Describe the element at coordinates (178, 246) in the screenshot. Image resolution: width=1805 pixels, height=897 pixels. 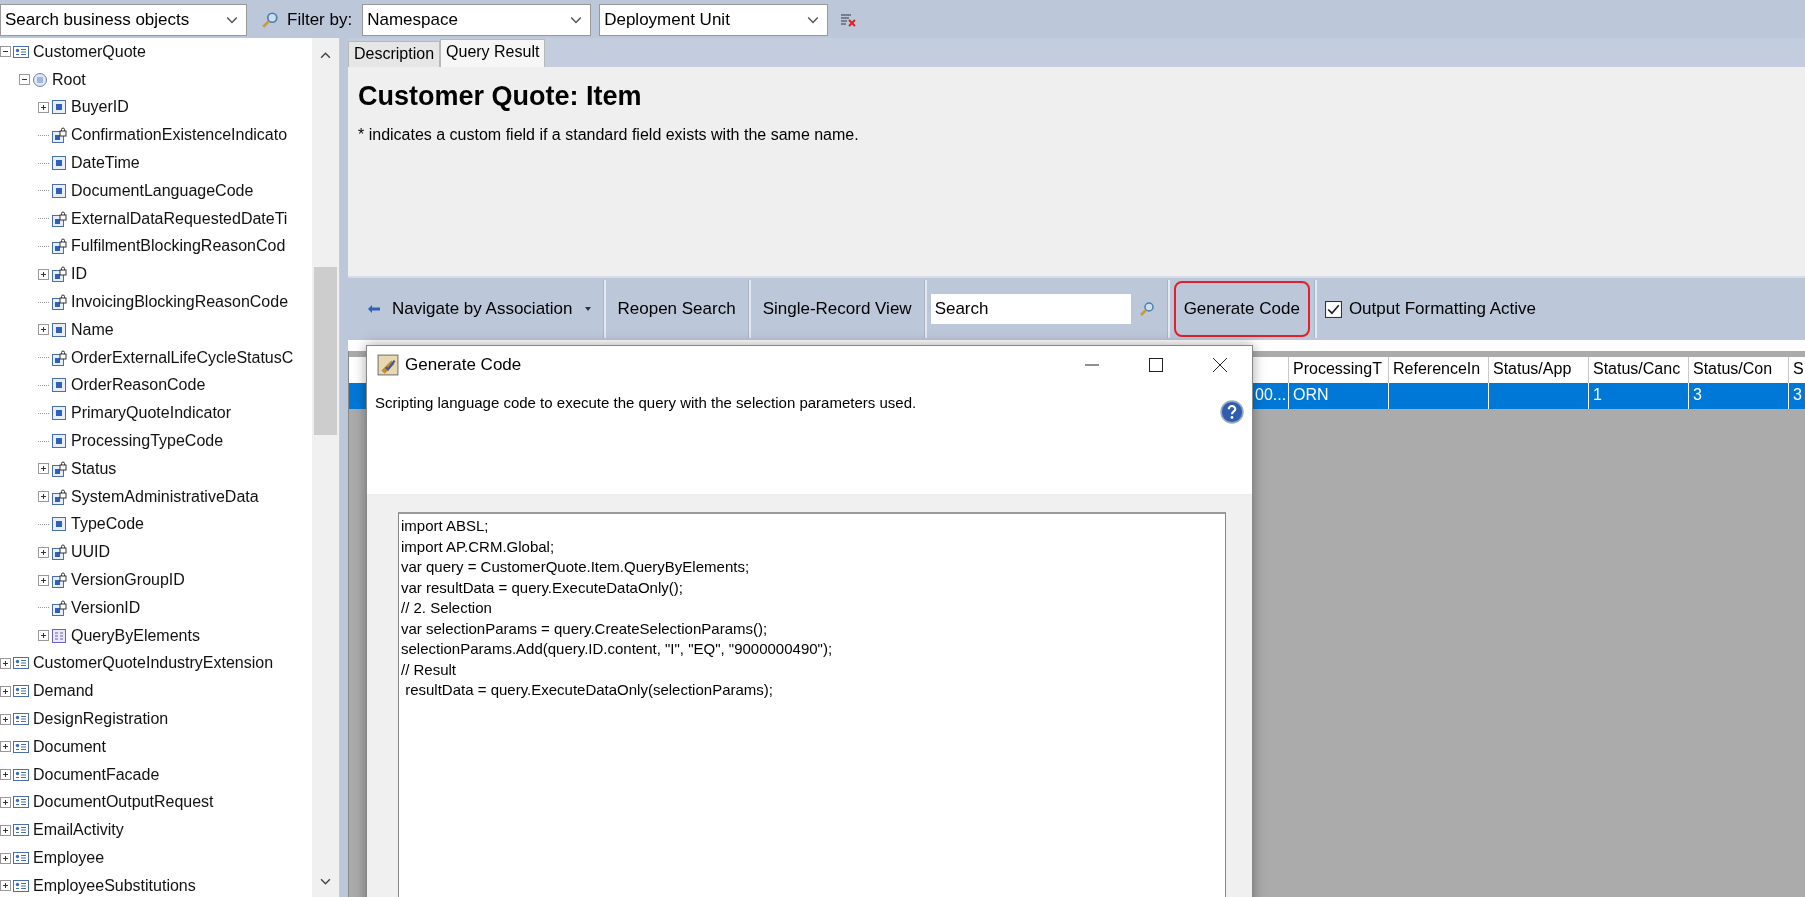
I see `tree-item: FulfilmentBlockingReasonCod` at that location.